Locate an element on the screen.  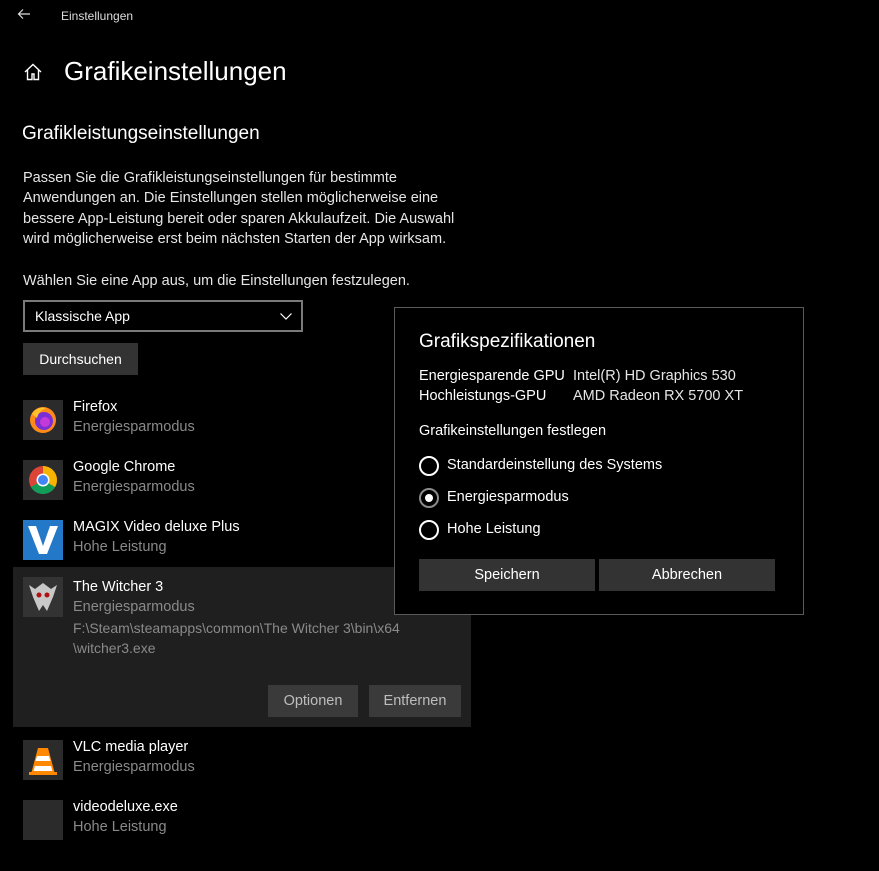
app-name: VLC media player is located at coordinates (131, 747).